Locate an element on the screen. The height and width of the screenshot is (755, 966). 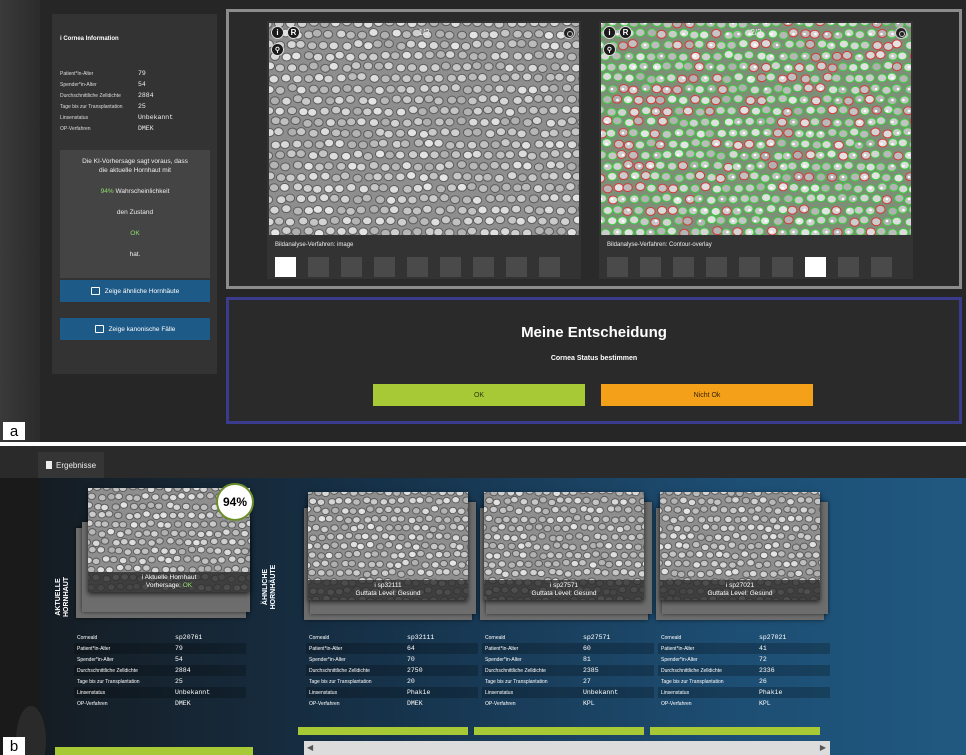
analysis-method-label: Bildanalyse-Verfahren: image is located at coordinates (314, 245).